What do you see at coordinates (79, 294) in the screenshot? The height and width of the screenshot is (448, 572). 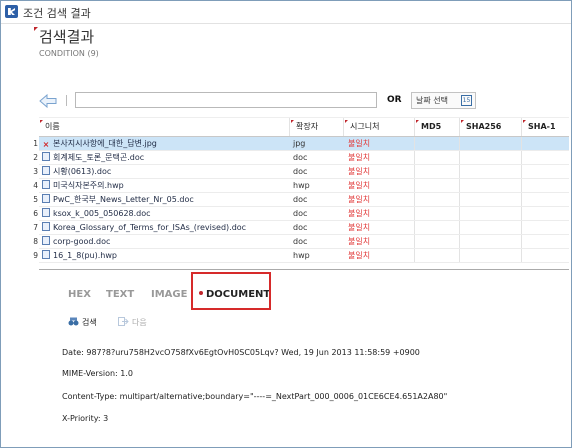 I see `tab-hex: HEX` at bounding box center [79, 294].